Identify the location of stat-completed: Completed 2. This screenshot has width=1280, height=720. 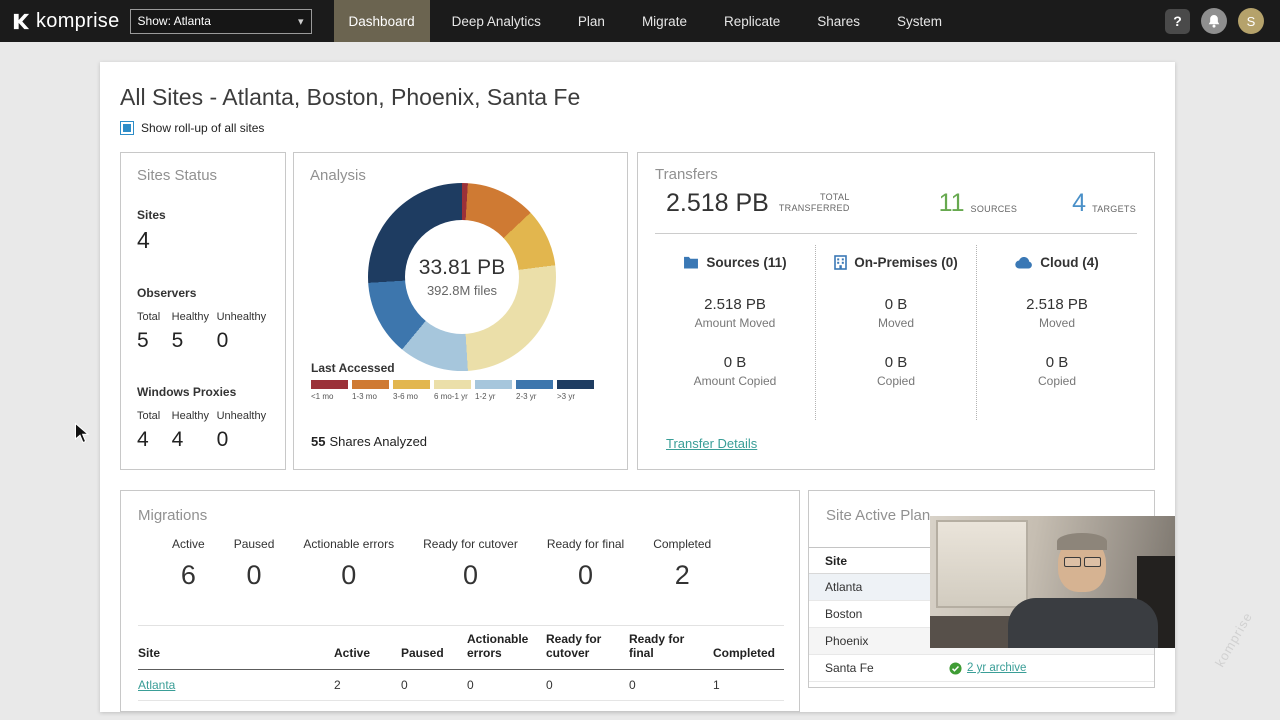
(682, 563).